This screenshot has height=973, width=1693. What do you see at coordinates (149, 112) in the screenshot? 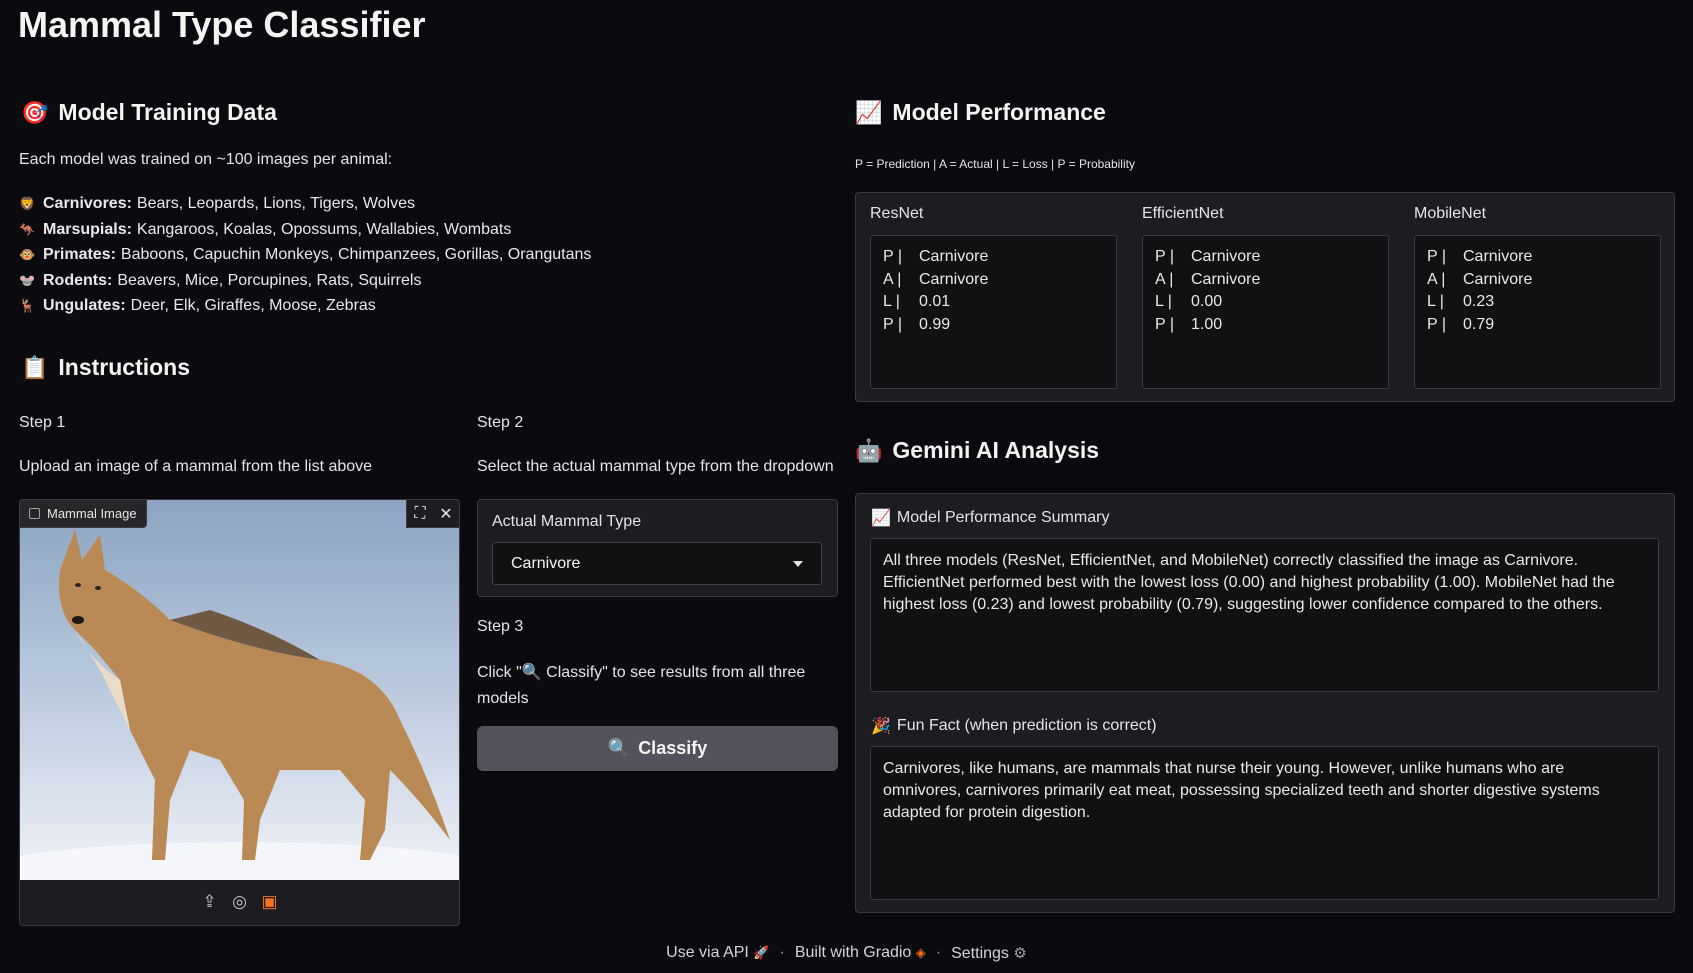
I see `training-heading: 🎯 Model Training Data` at bounding box center [149, 112].